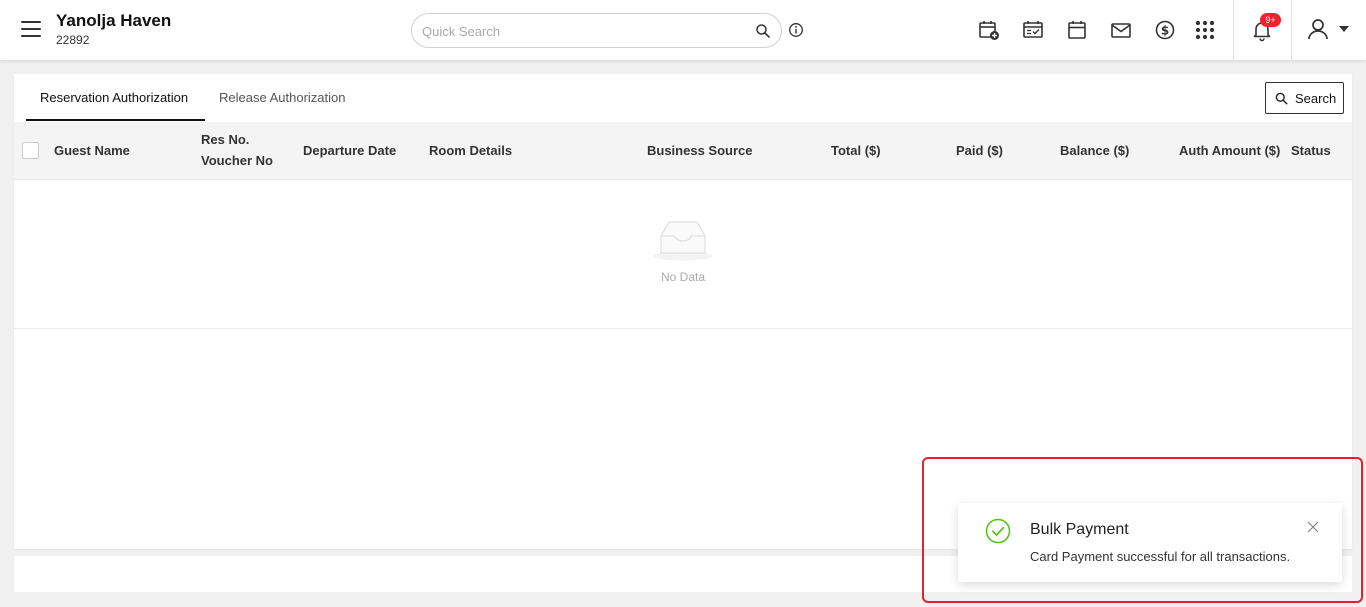 The height and width of the screenshot is (607, 1366). Describe the element at coordinates (1205, 30) in the screenshot. I see `apps-grid-icon` at that location.